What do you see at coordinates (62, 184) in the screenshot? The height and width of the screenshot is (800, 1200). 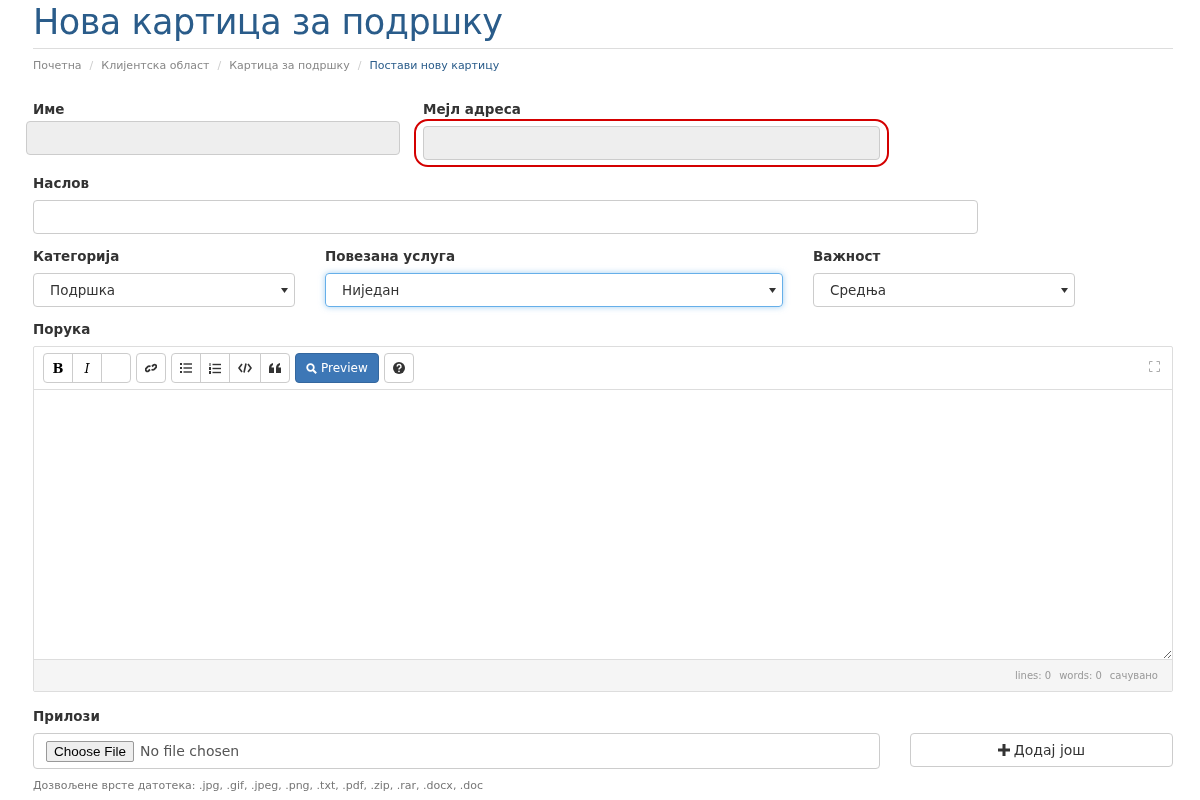 I see `field-label: Наслов` at bounding box center [62, 184].